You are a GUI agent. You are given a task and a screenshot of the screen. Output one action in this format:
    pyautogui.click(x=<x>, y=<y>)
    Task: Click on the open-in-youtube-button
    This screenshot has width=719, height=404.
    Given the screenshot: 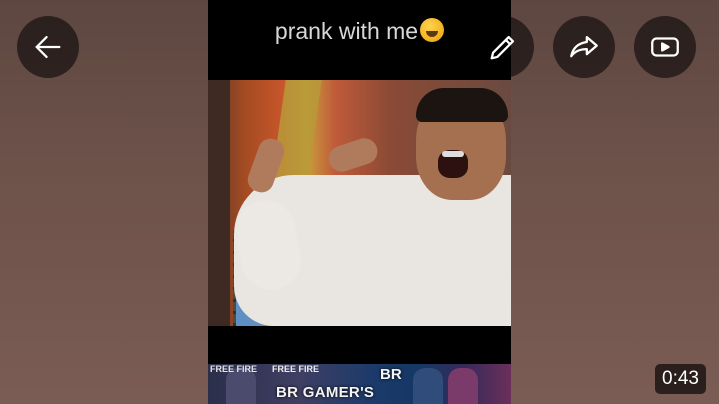 What is the action you would take?
    pyautogui.click(x=665, y=47)
    